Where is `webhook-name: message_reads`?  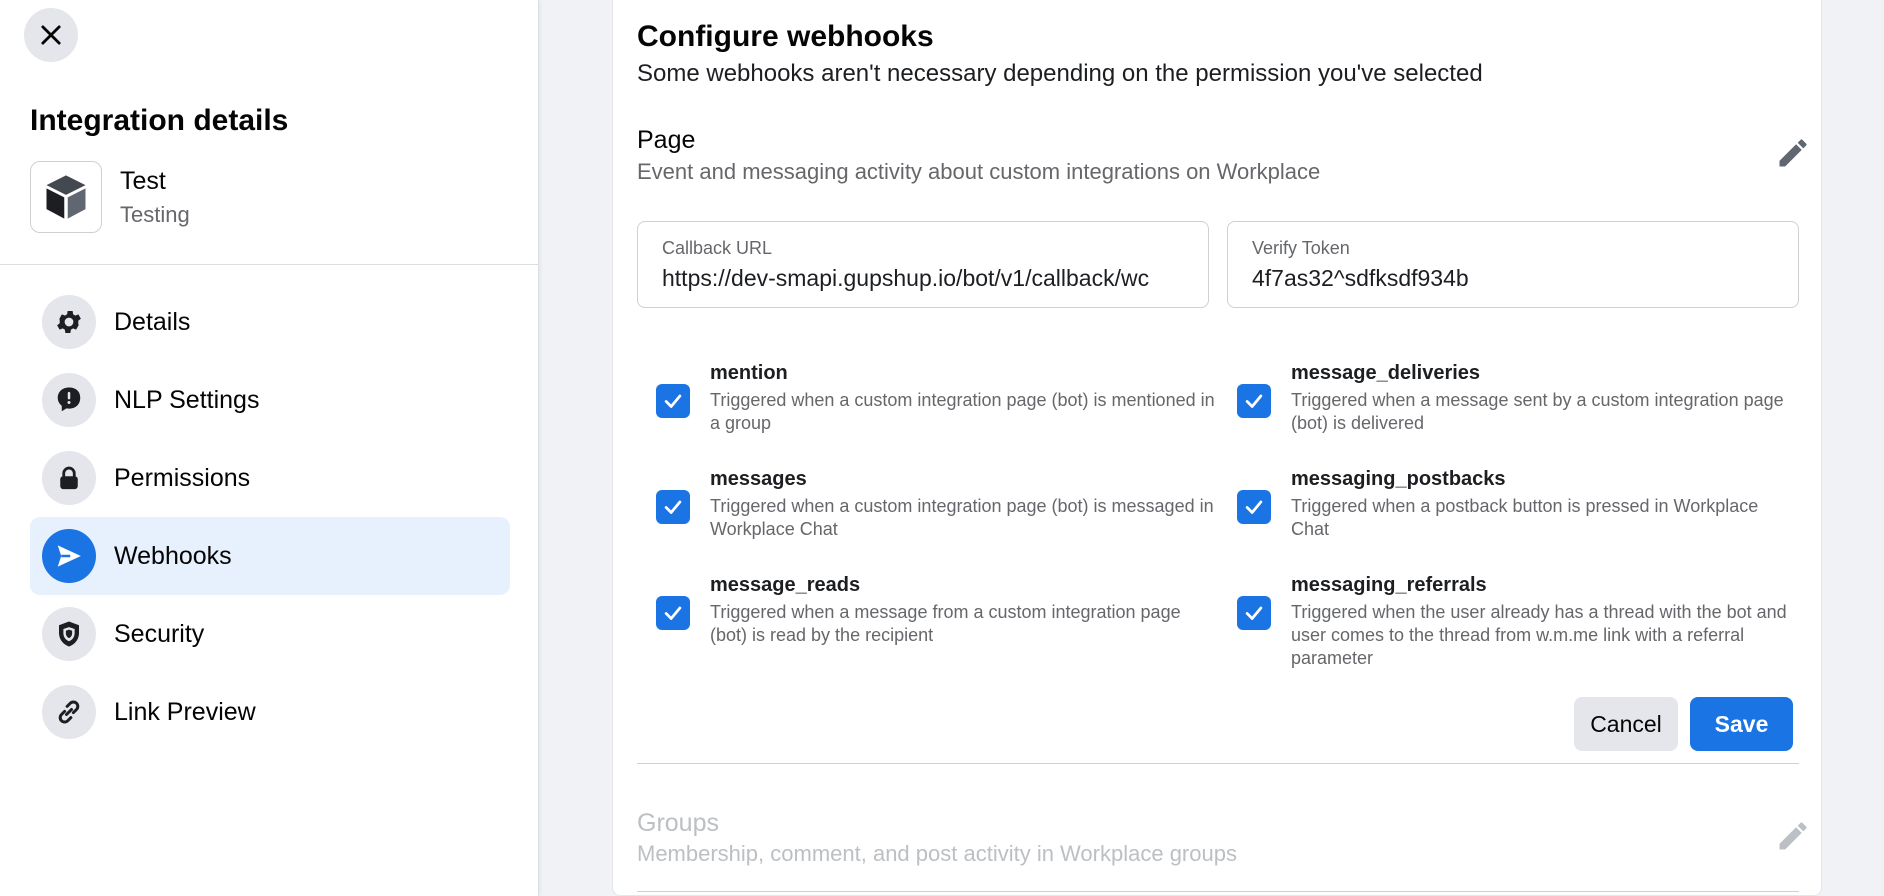
webhook-name: message_reads is located at coordinates (785, 585).